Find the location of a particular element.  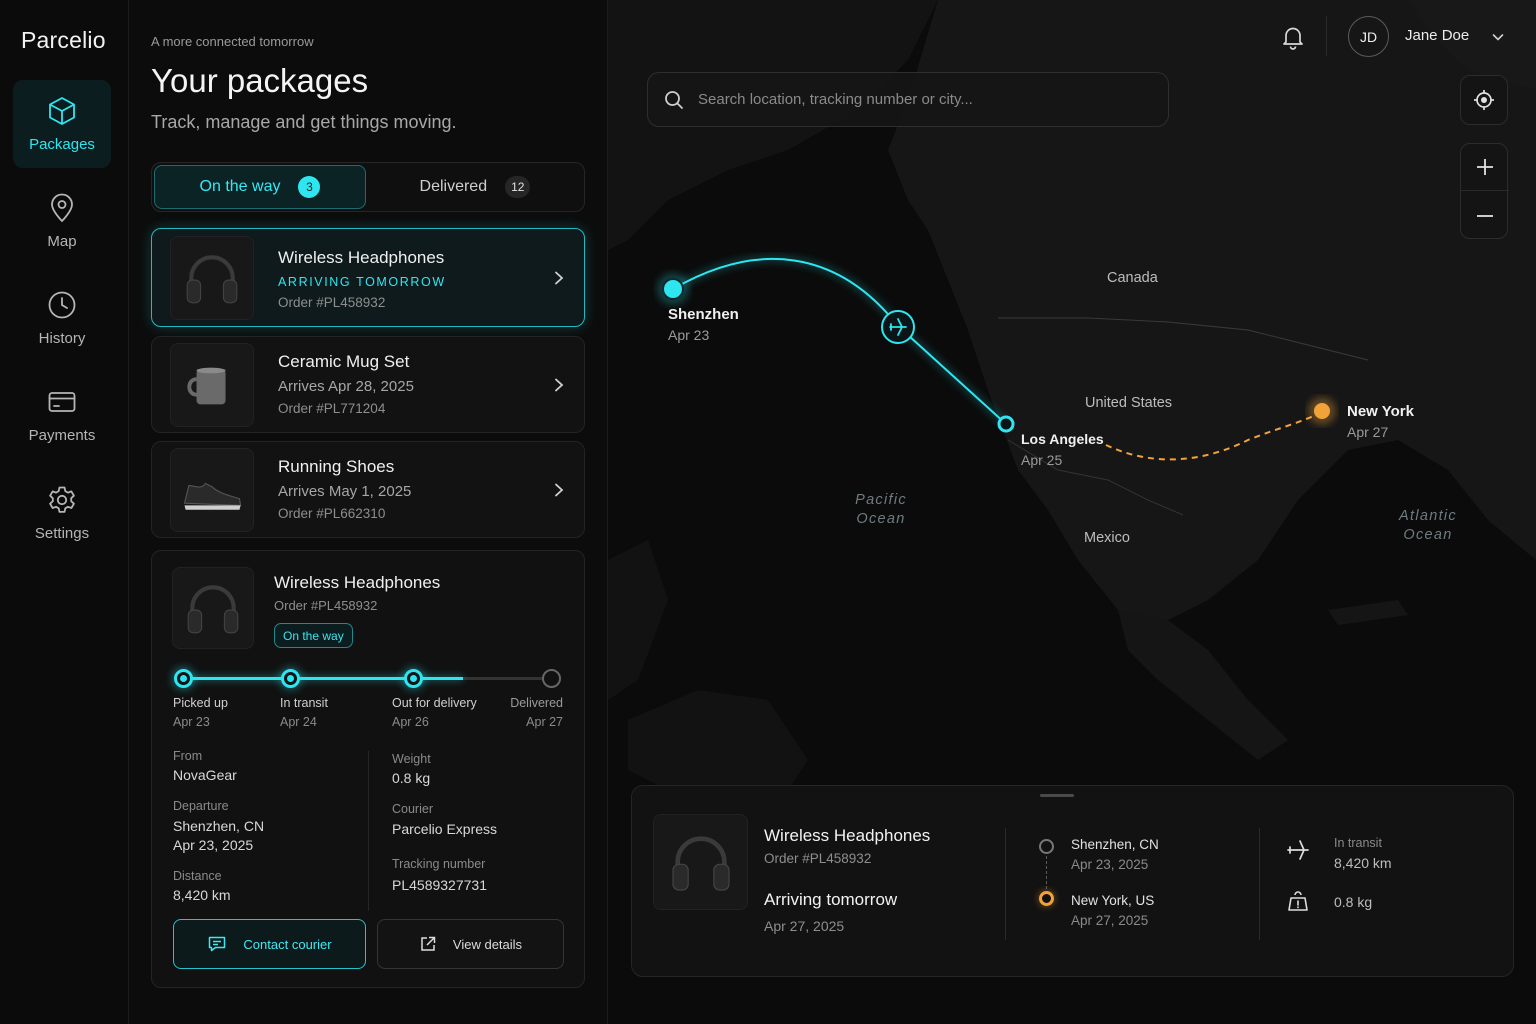

sheet-order-number: Order #PL458932 is located at coordinates (818, 858).